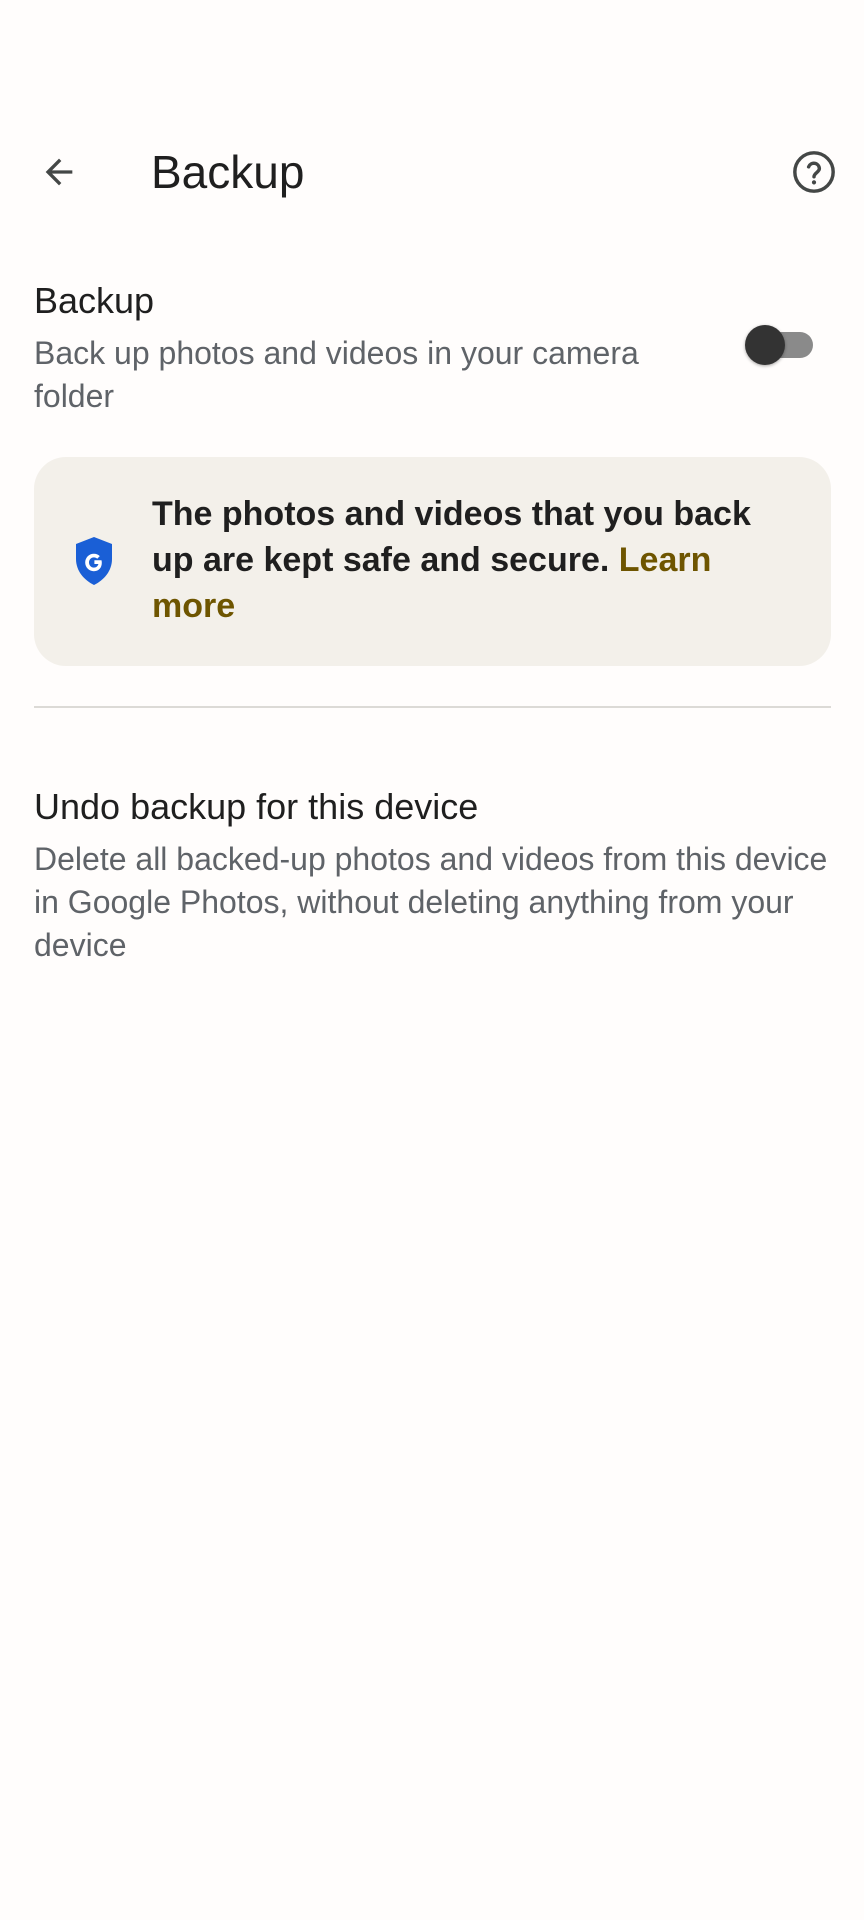 Image resolution: width=864 pixels, height=1920 pixels. I want to click on backup-toggle, so click(777, 345).